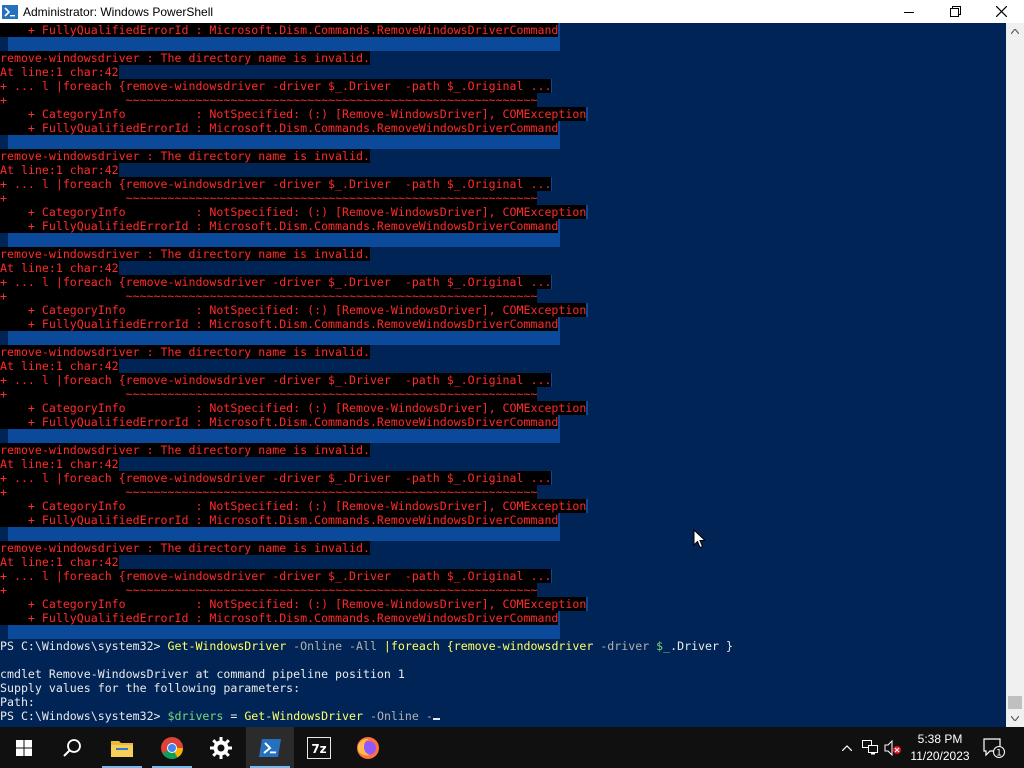  I want to click on chevron-up-icon, so click(847, 747).